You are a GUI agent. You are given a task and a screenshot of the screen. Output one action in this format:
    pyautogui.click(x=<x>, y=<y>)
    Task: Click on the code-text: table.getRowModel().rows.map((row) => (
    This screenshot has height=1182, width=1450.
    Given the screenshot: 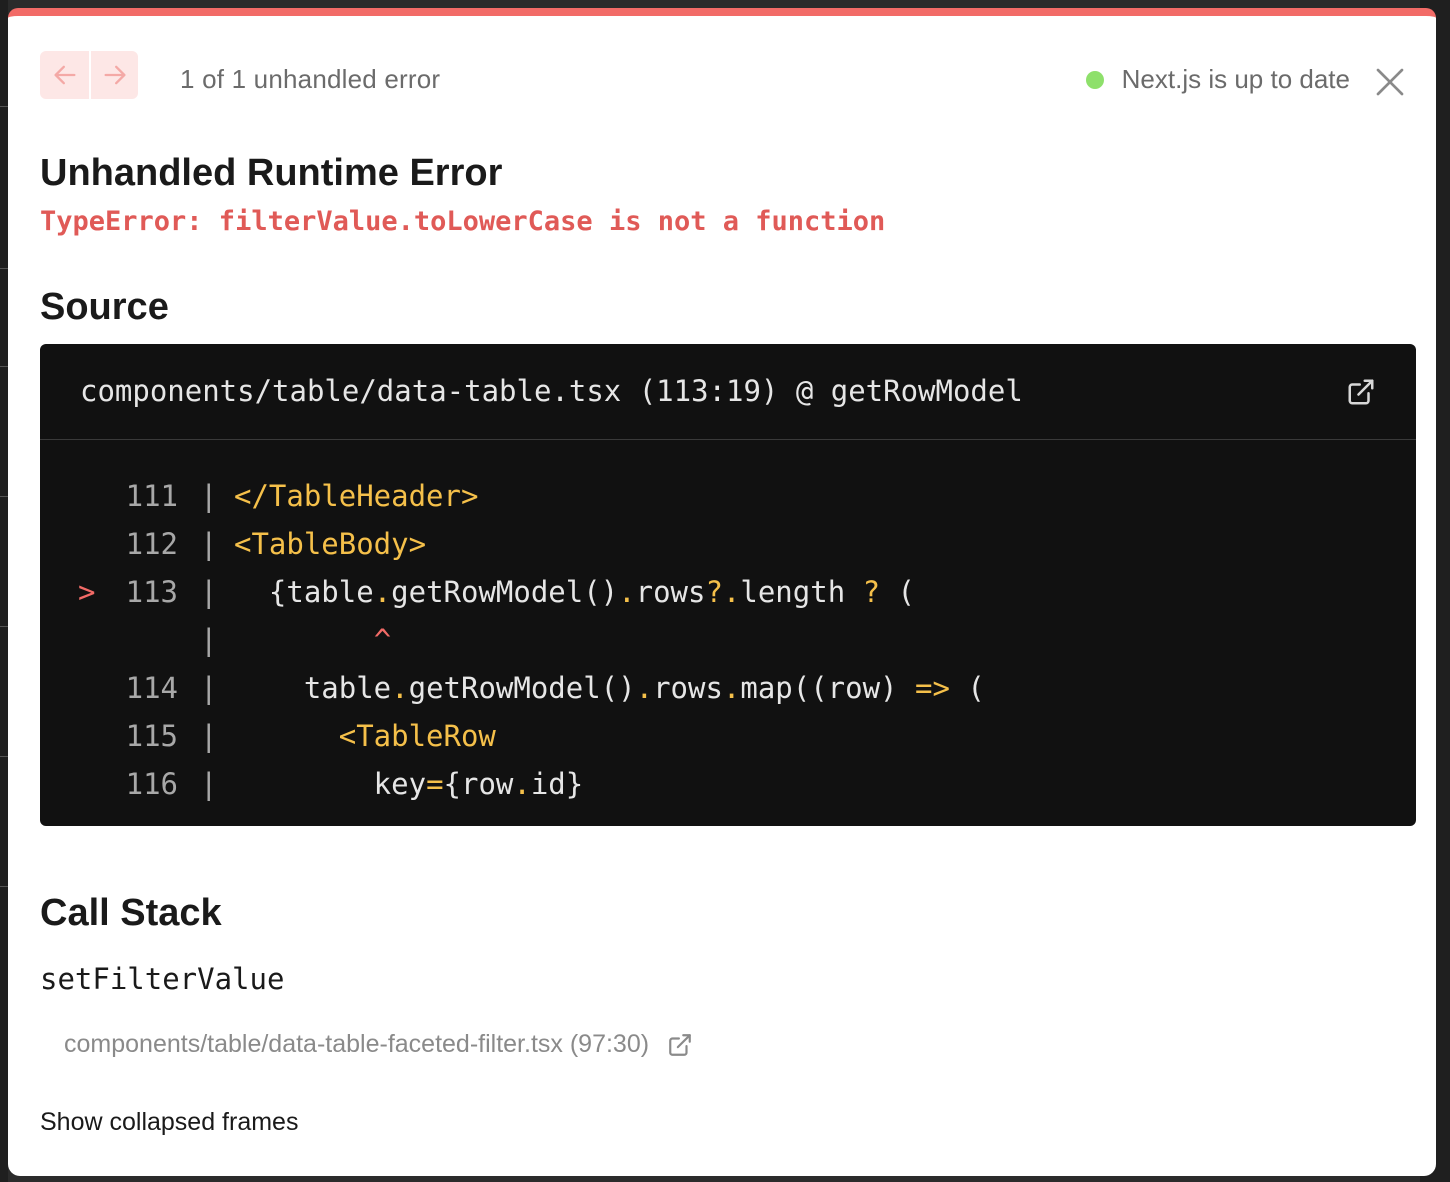 What is the action you would take?
    pyautogui.click(x=609, y=688)
    